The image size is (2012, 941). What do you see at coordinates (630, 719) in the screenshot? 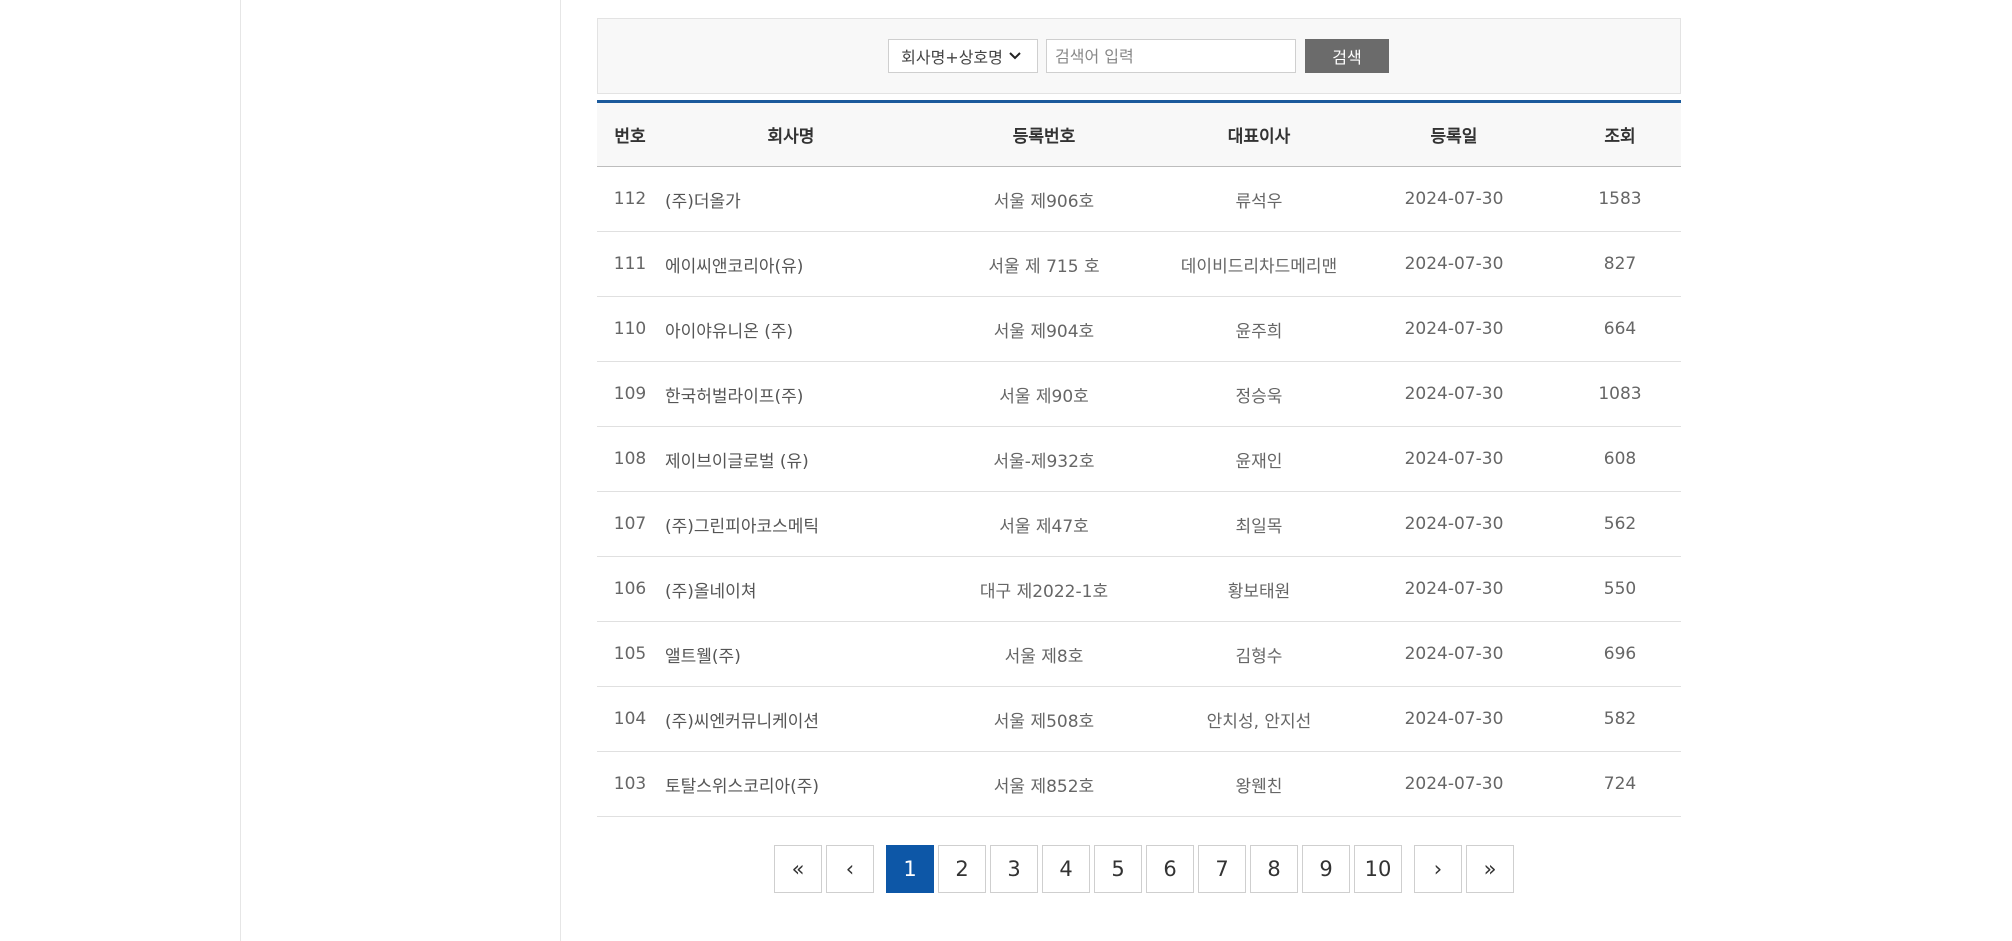
I see `cell-number: 104` at bounding box center [630, 719].